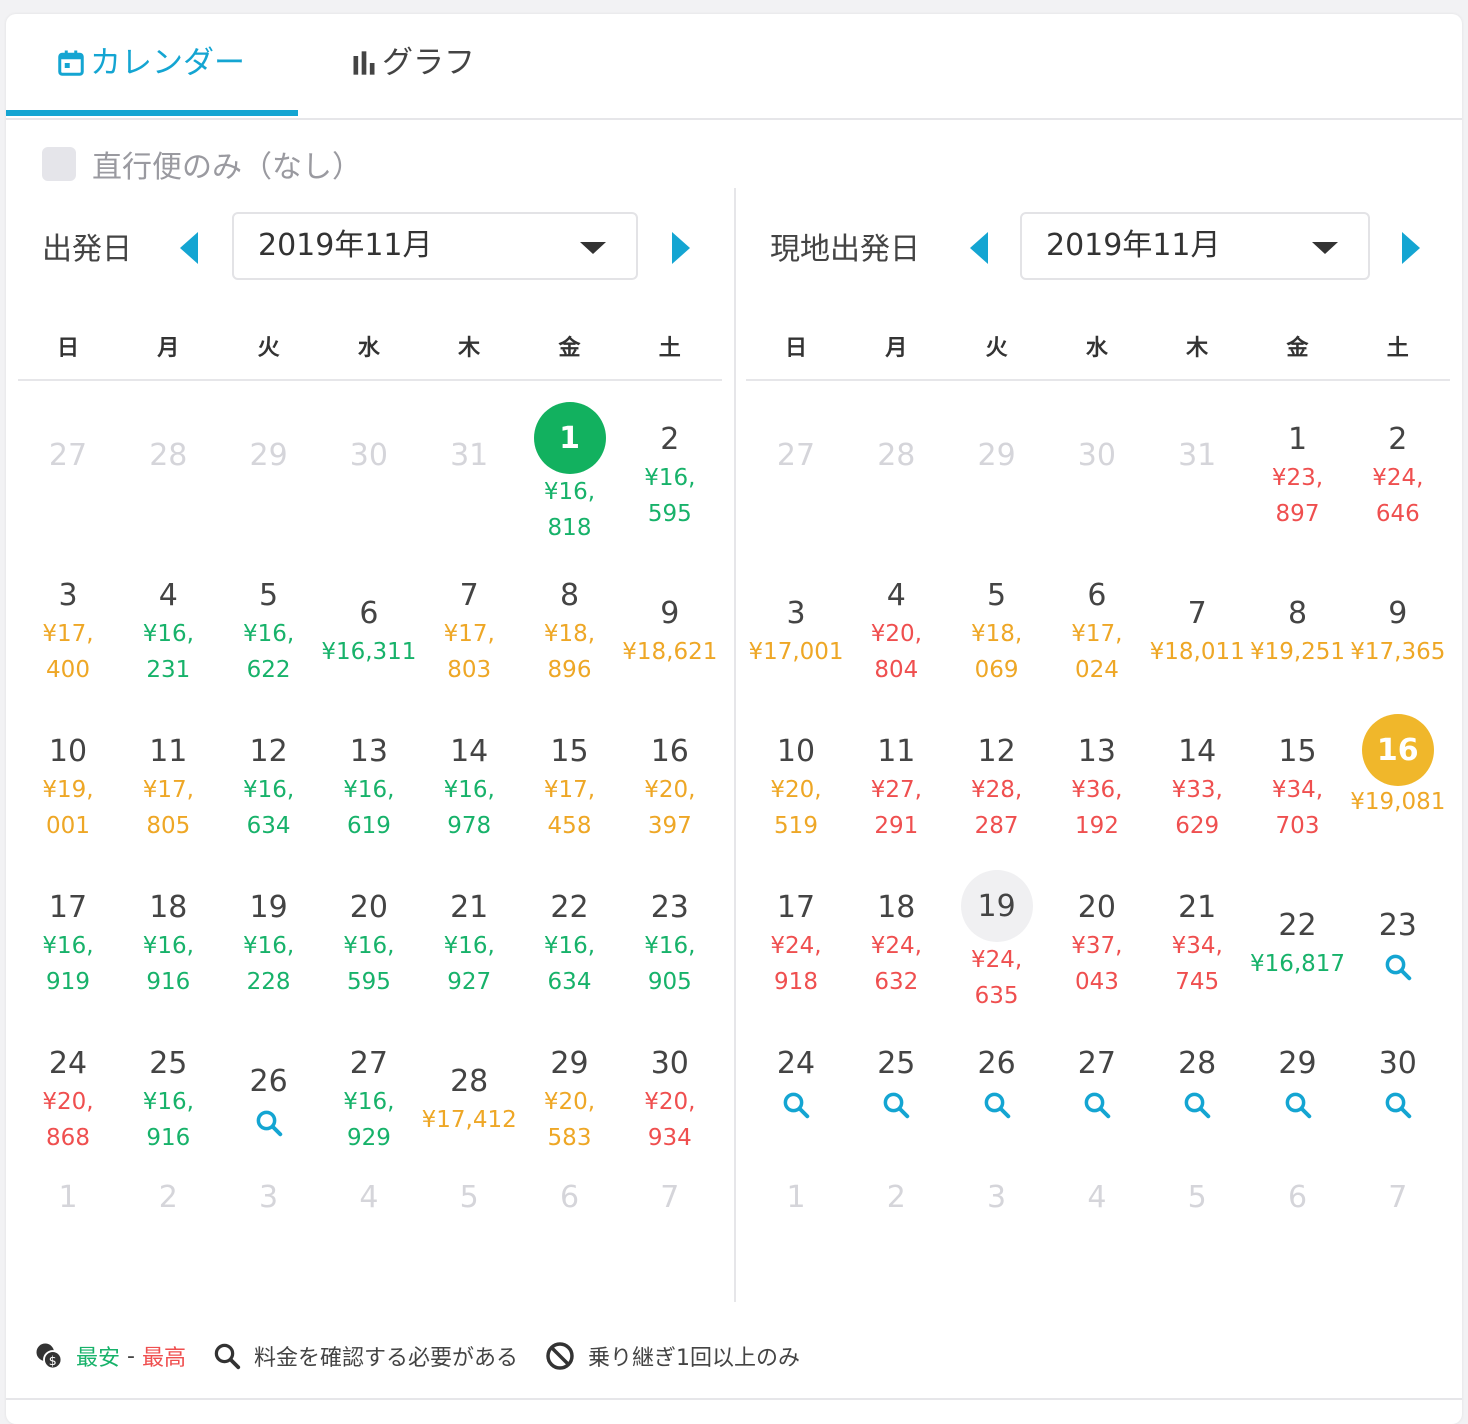 This screenshot has height=1424, width=1468. What do you see at coordinates (1297, 652) in the screenshot?
I see `day-price: ¥19,251` at bounding box center [1297, 652].